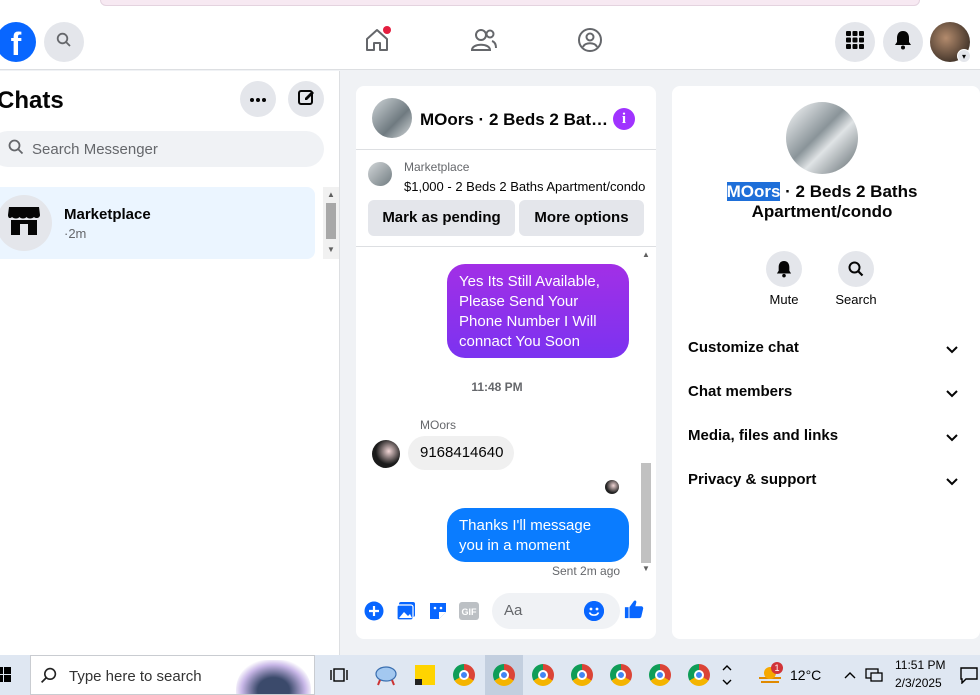 This screenshot has height=695, width=980. What do you see at coordinates (826, 351) in the screenshot?
I see `customize-chat-section: Customize chat` at bounding box center [826, 351].